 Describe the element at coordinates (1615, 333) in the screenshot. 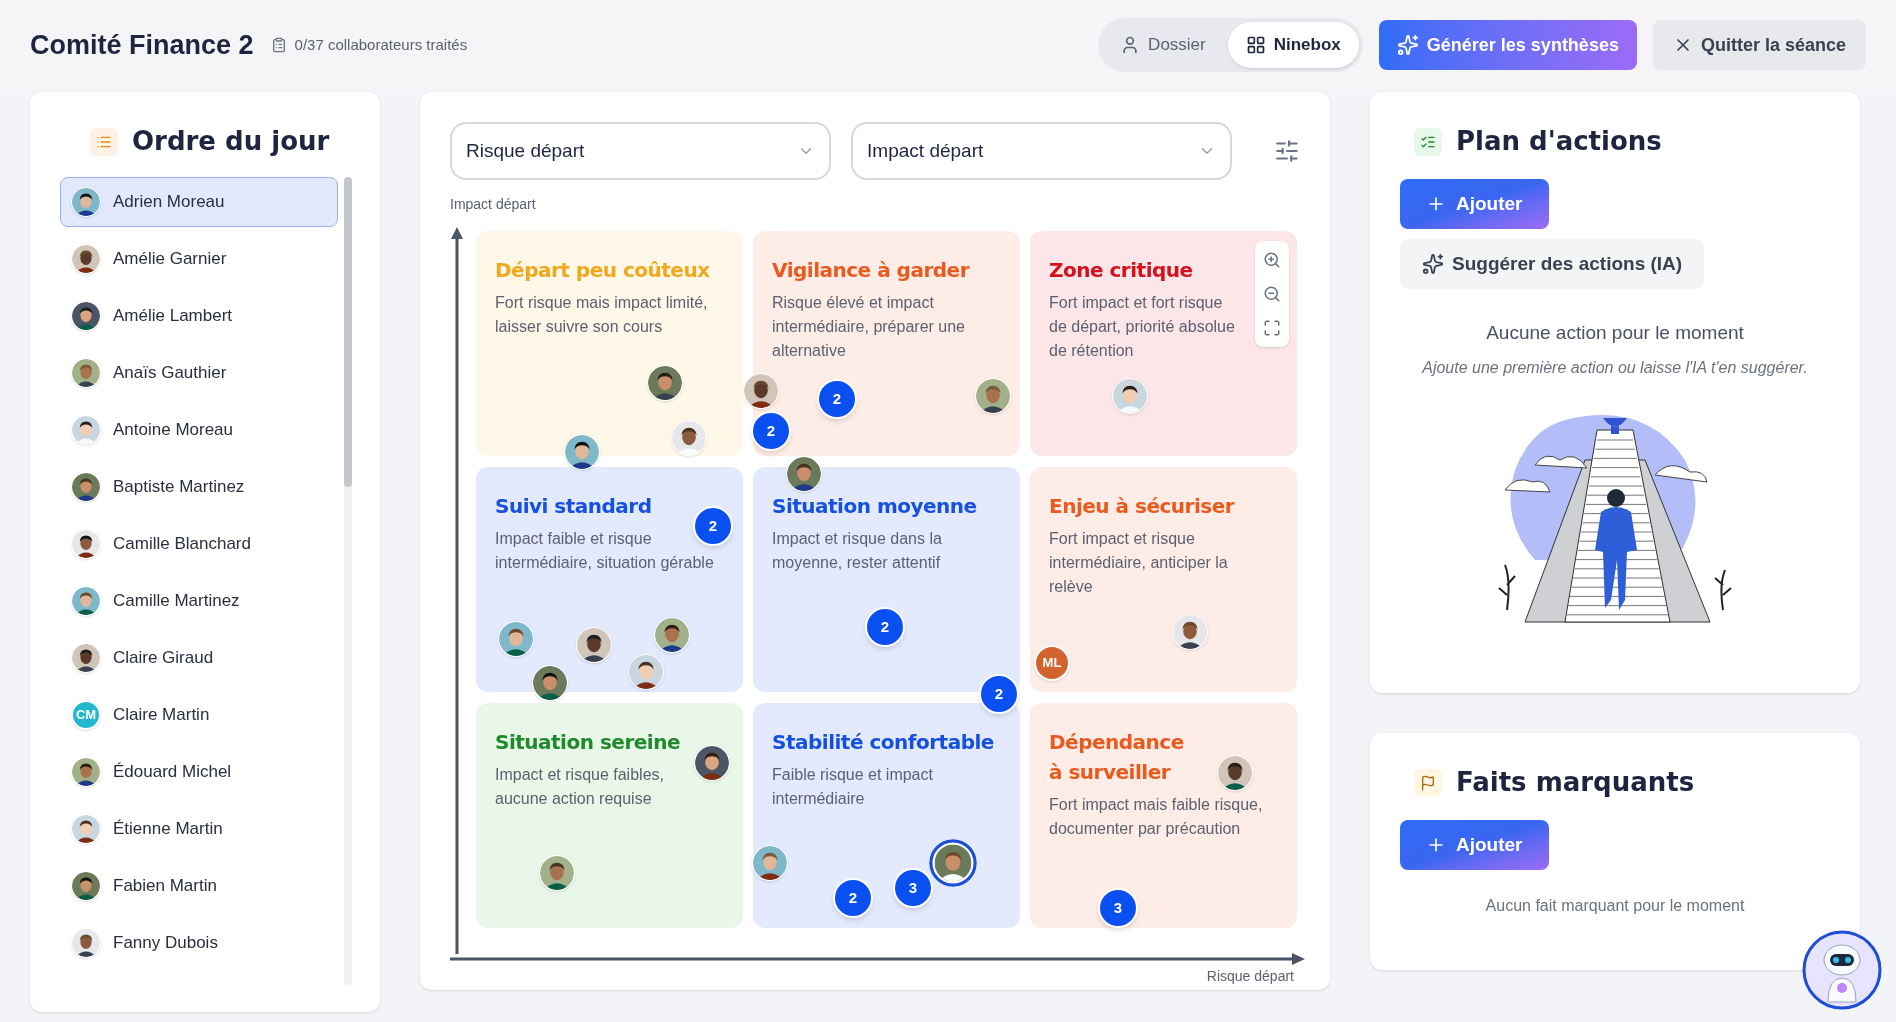

I see `empty-title: Aucune action pour le moment` at that location.